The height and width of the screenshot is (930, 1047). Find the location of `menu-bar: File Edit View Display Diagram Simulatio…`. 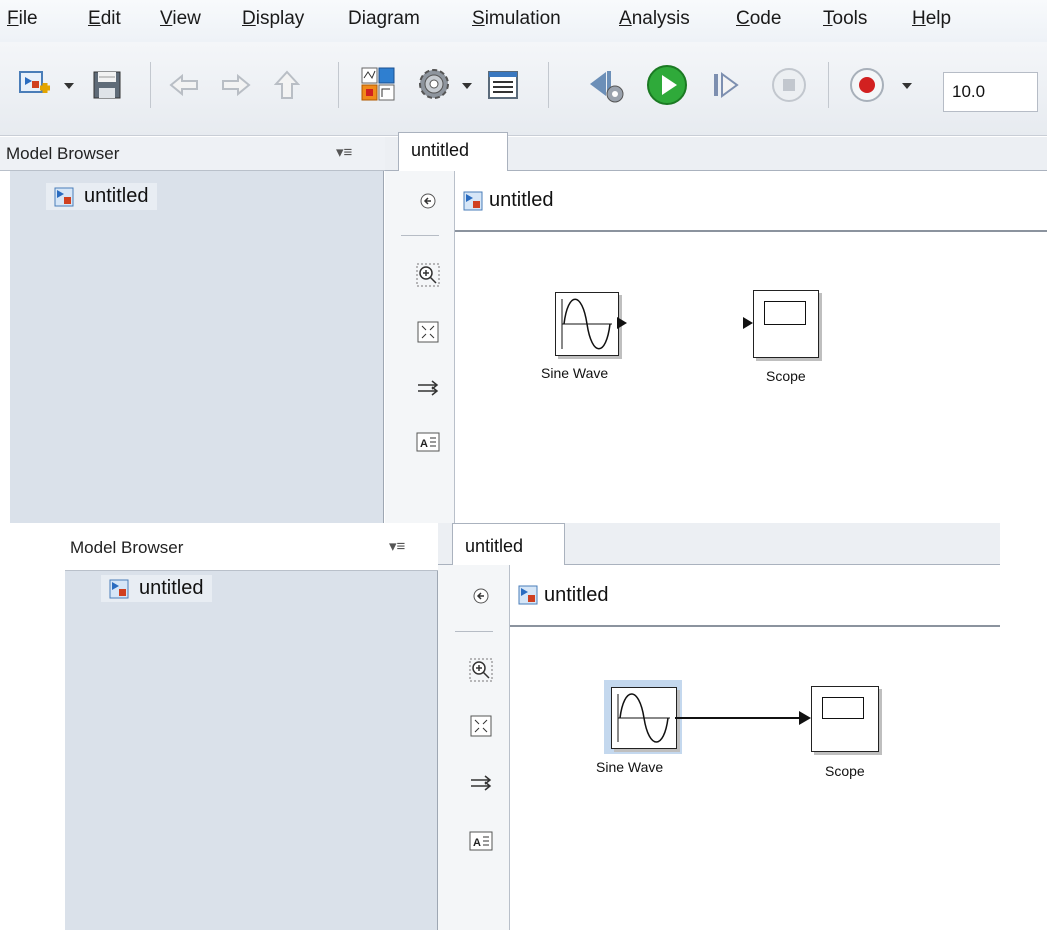

menu-bar: File Edit View Display Diagram Simulatio… is located at coordinates (523, 21).